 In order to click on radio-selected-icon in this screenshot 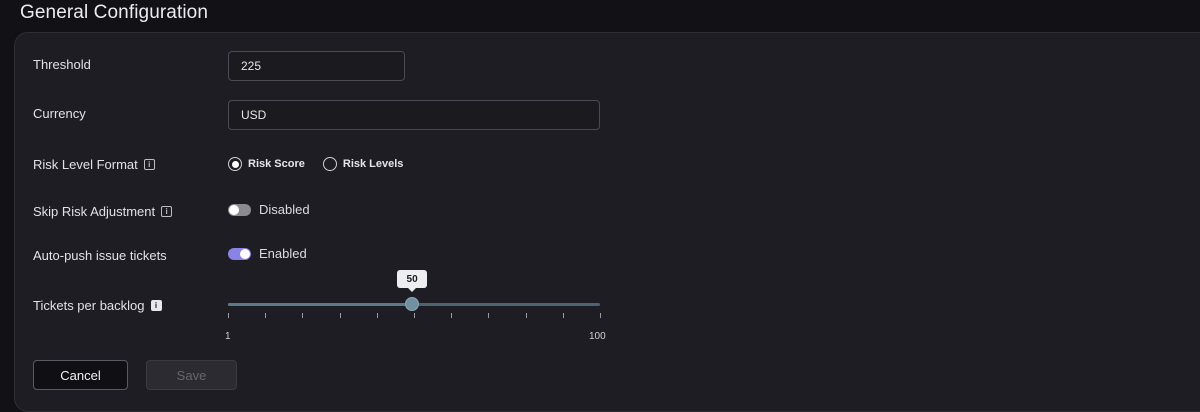, I will do `click(235, 164)`.